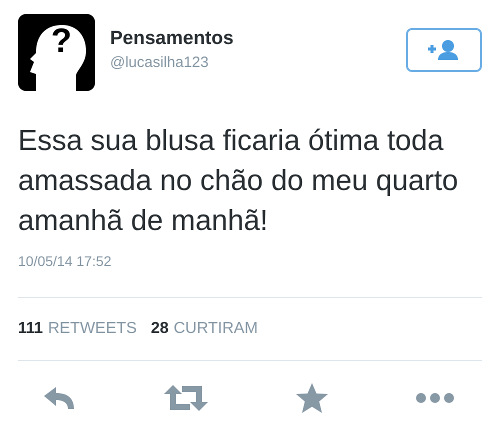 The width and height of the screenshot is (500, 447). I want to click on star-icon, so click(312, 398).